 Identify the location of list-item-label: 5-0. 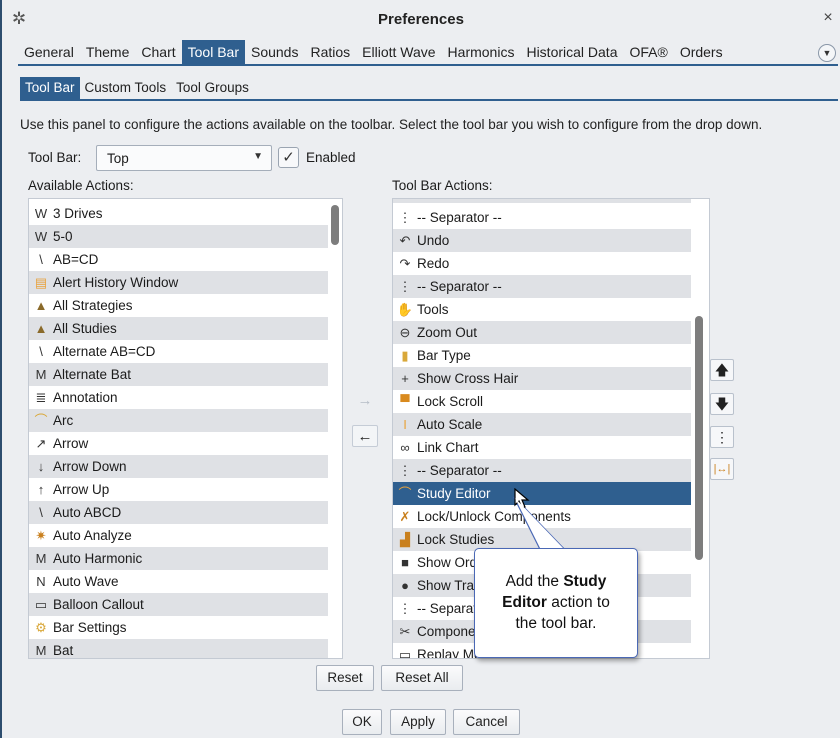
(63, 236).